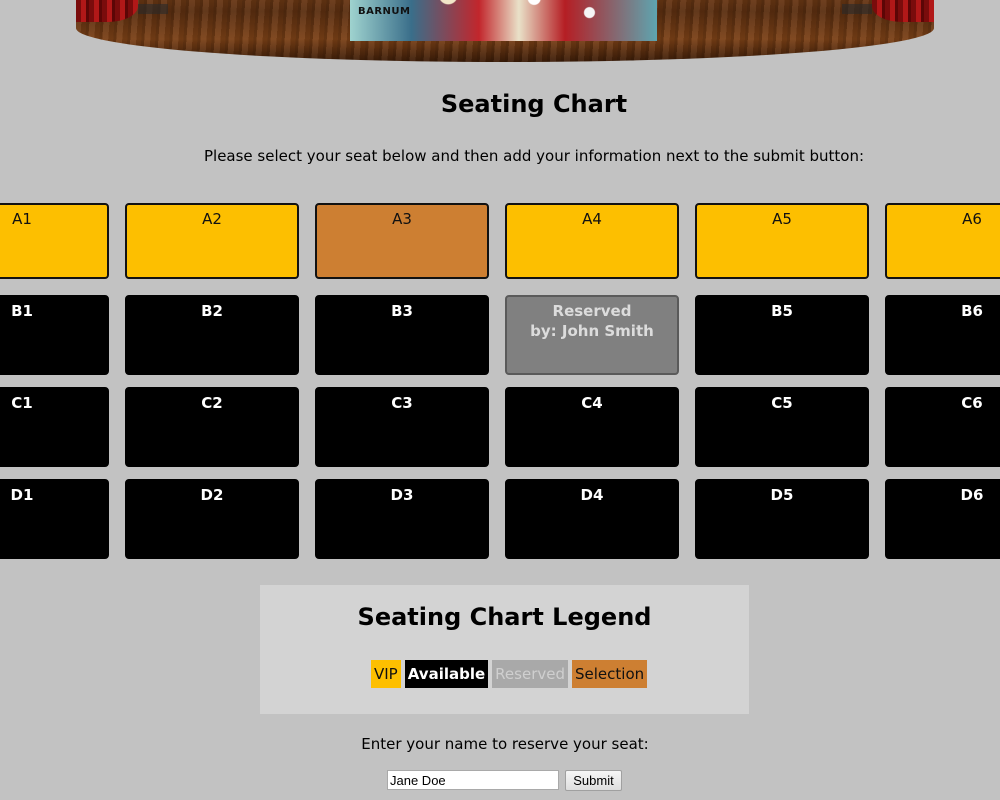 This screenshot has width=1000, height=800. I want to click on legend-key-available: Available, so click(446, 674).